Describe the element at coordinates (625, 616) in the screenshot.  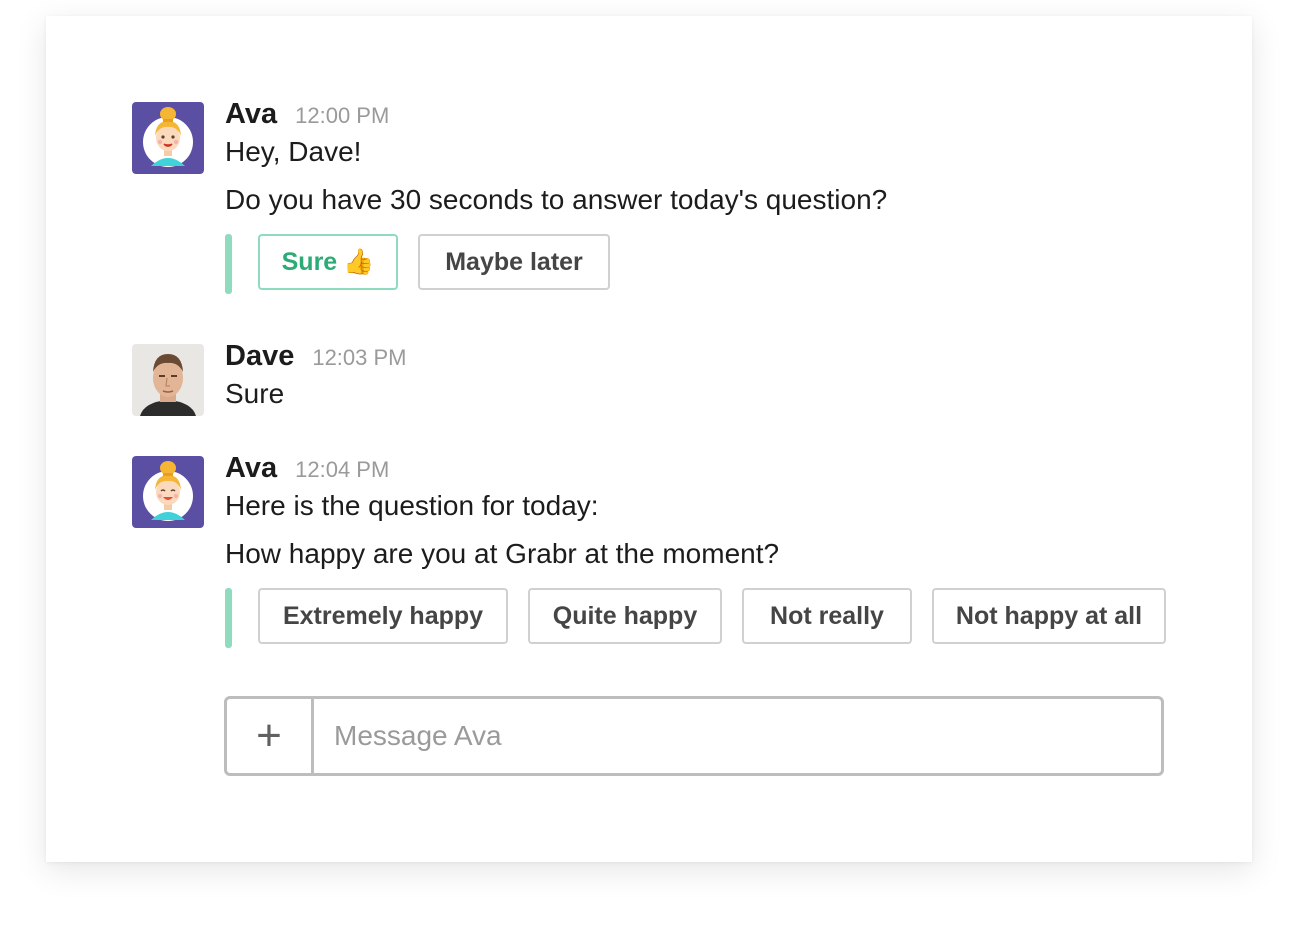
I see `quite-happy-button: Quite happy` at that location.